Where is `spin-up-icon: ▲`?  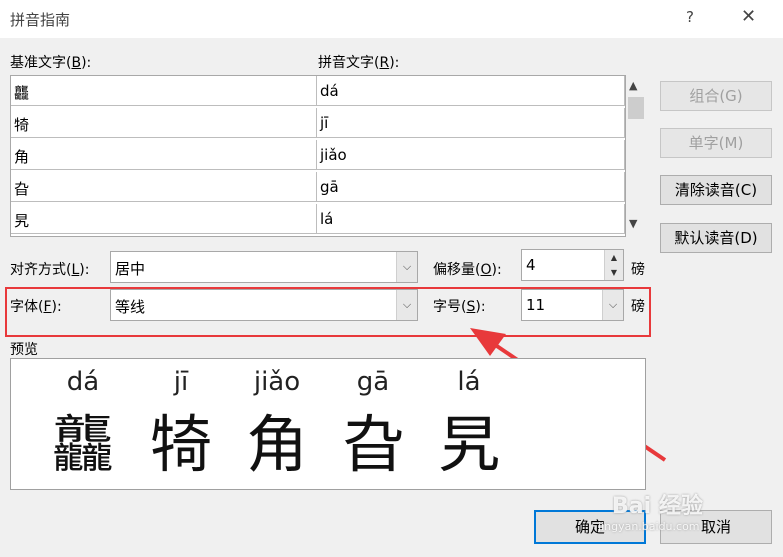 spin-up-icon: ▲ is located at coordinates (614, 257).